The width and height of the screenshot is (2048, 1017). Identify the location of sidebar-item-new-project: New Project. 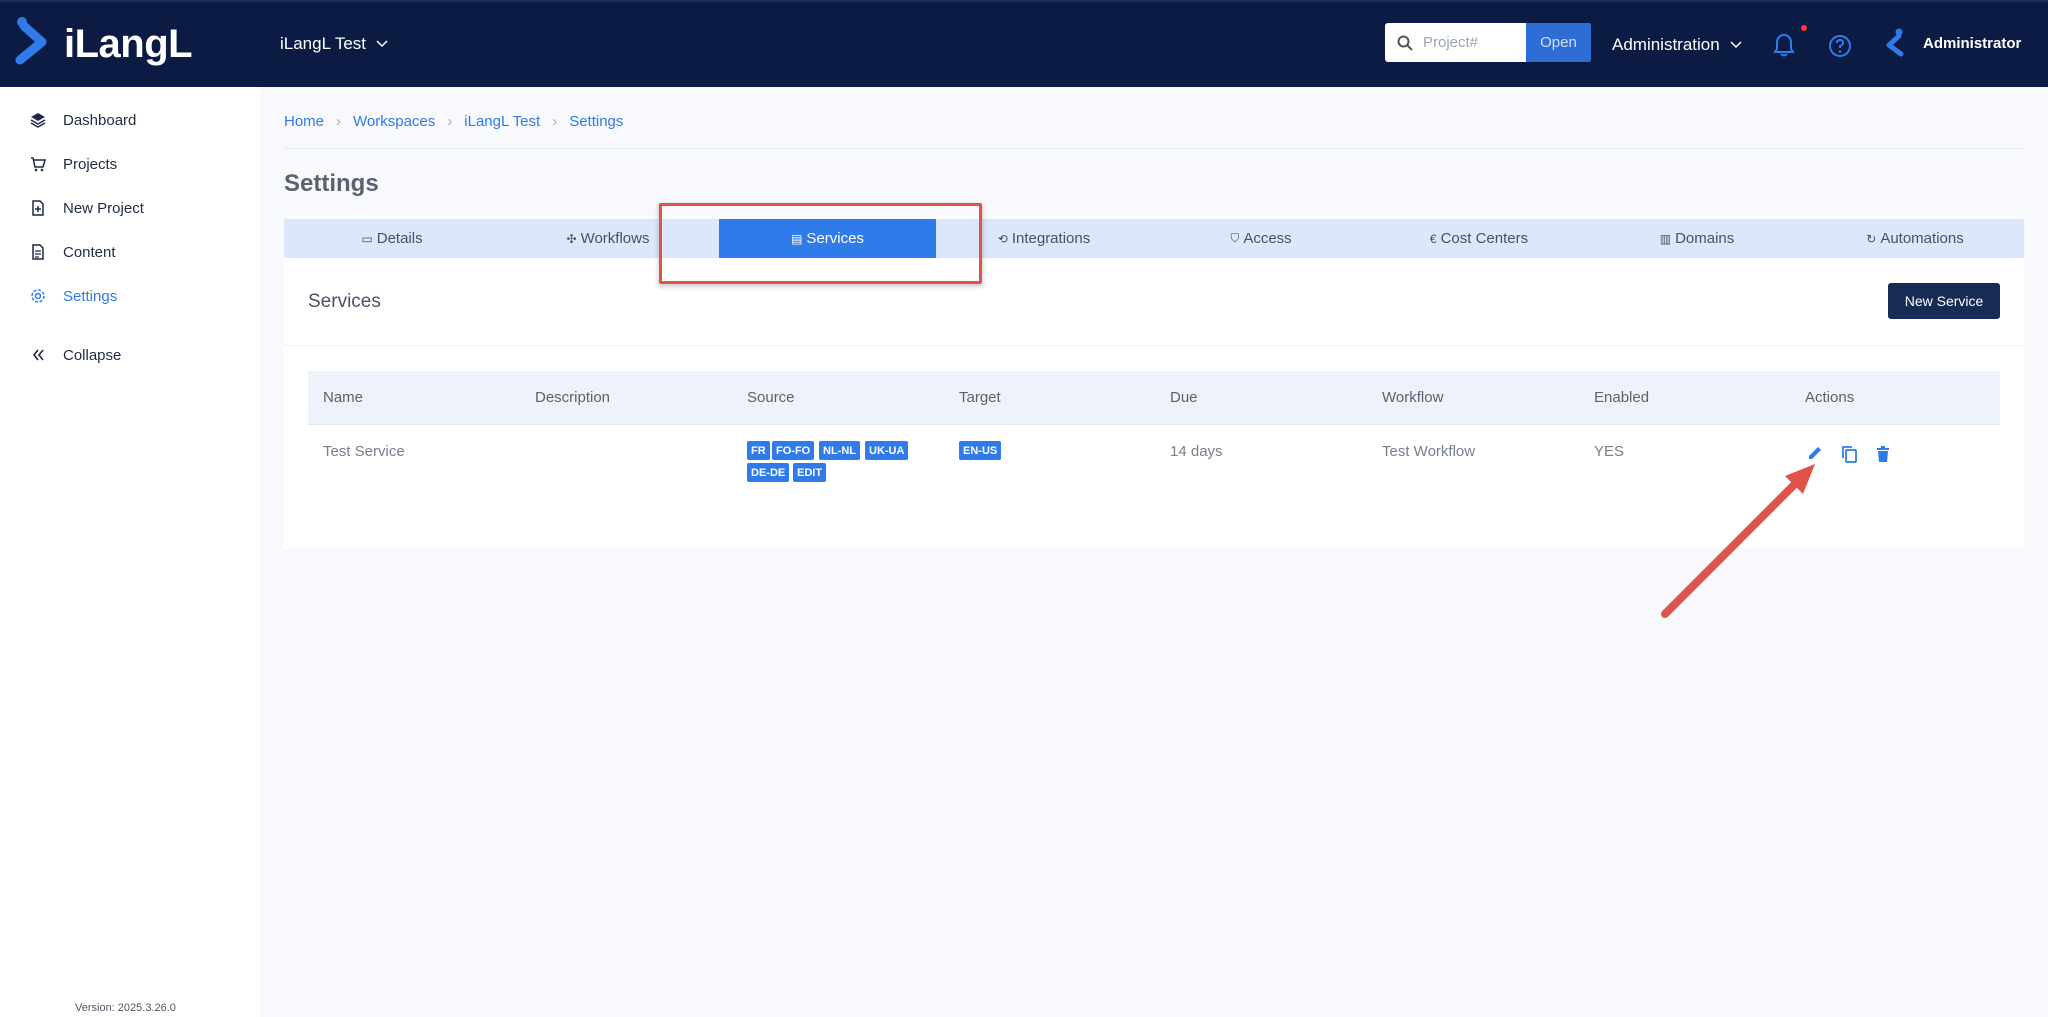
(130, 208).